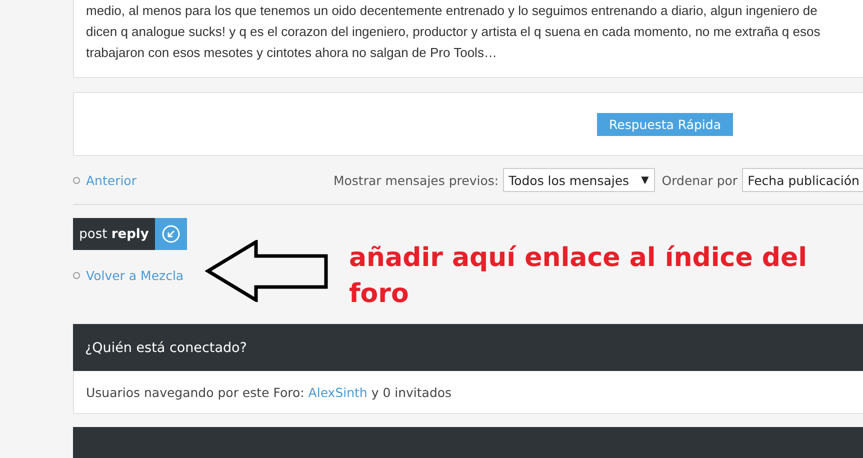  Describe the element at coordinates (171, 234) in the screenshot. I see `reply-icon-button` at that location.